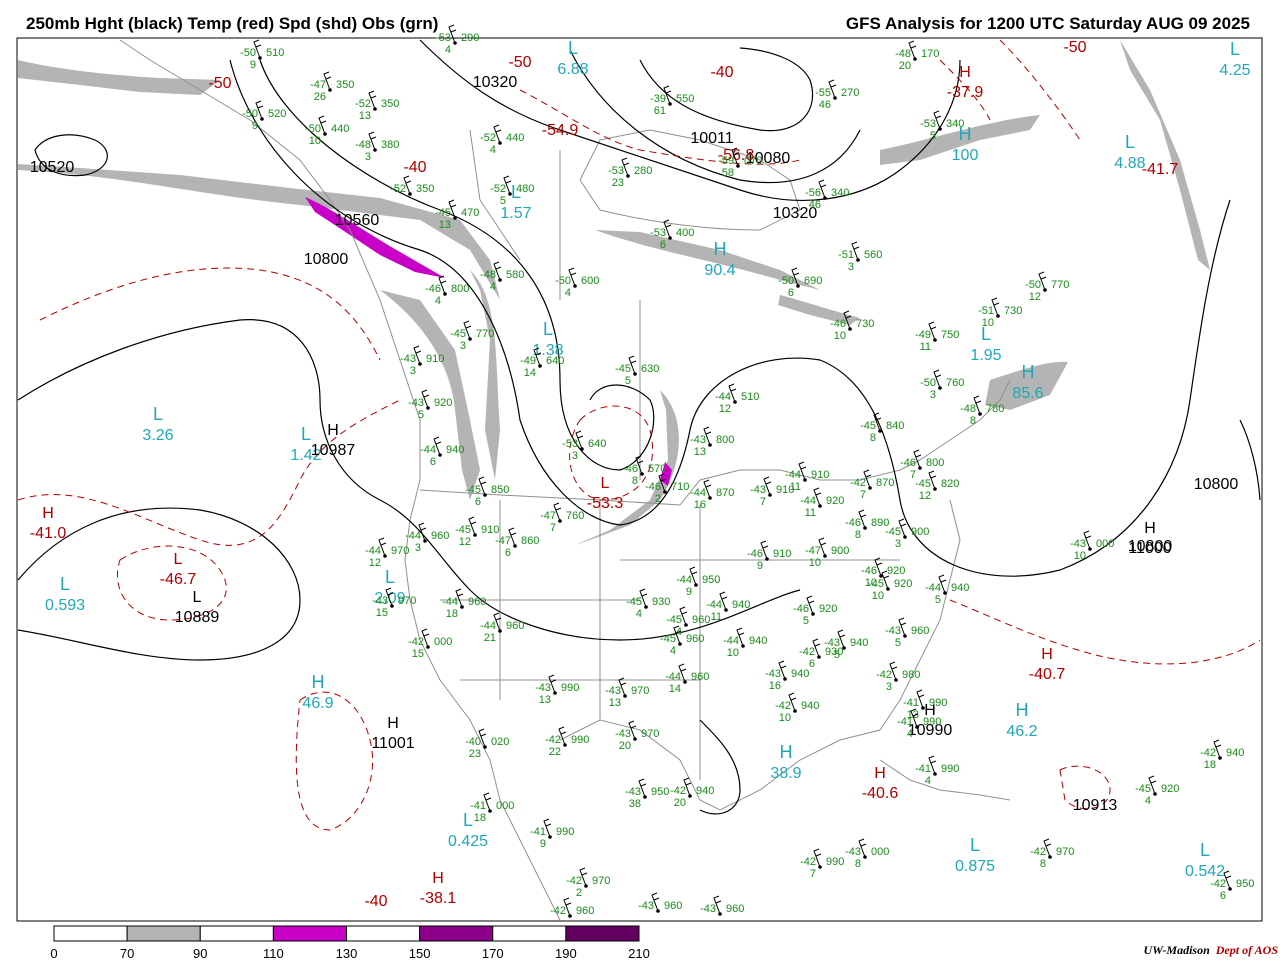 This screenshot has height=960, width=1280. I want to click on colorbar-tick: 210, so click(639, 953).